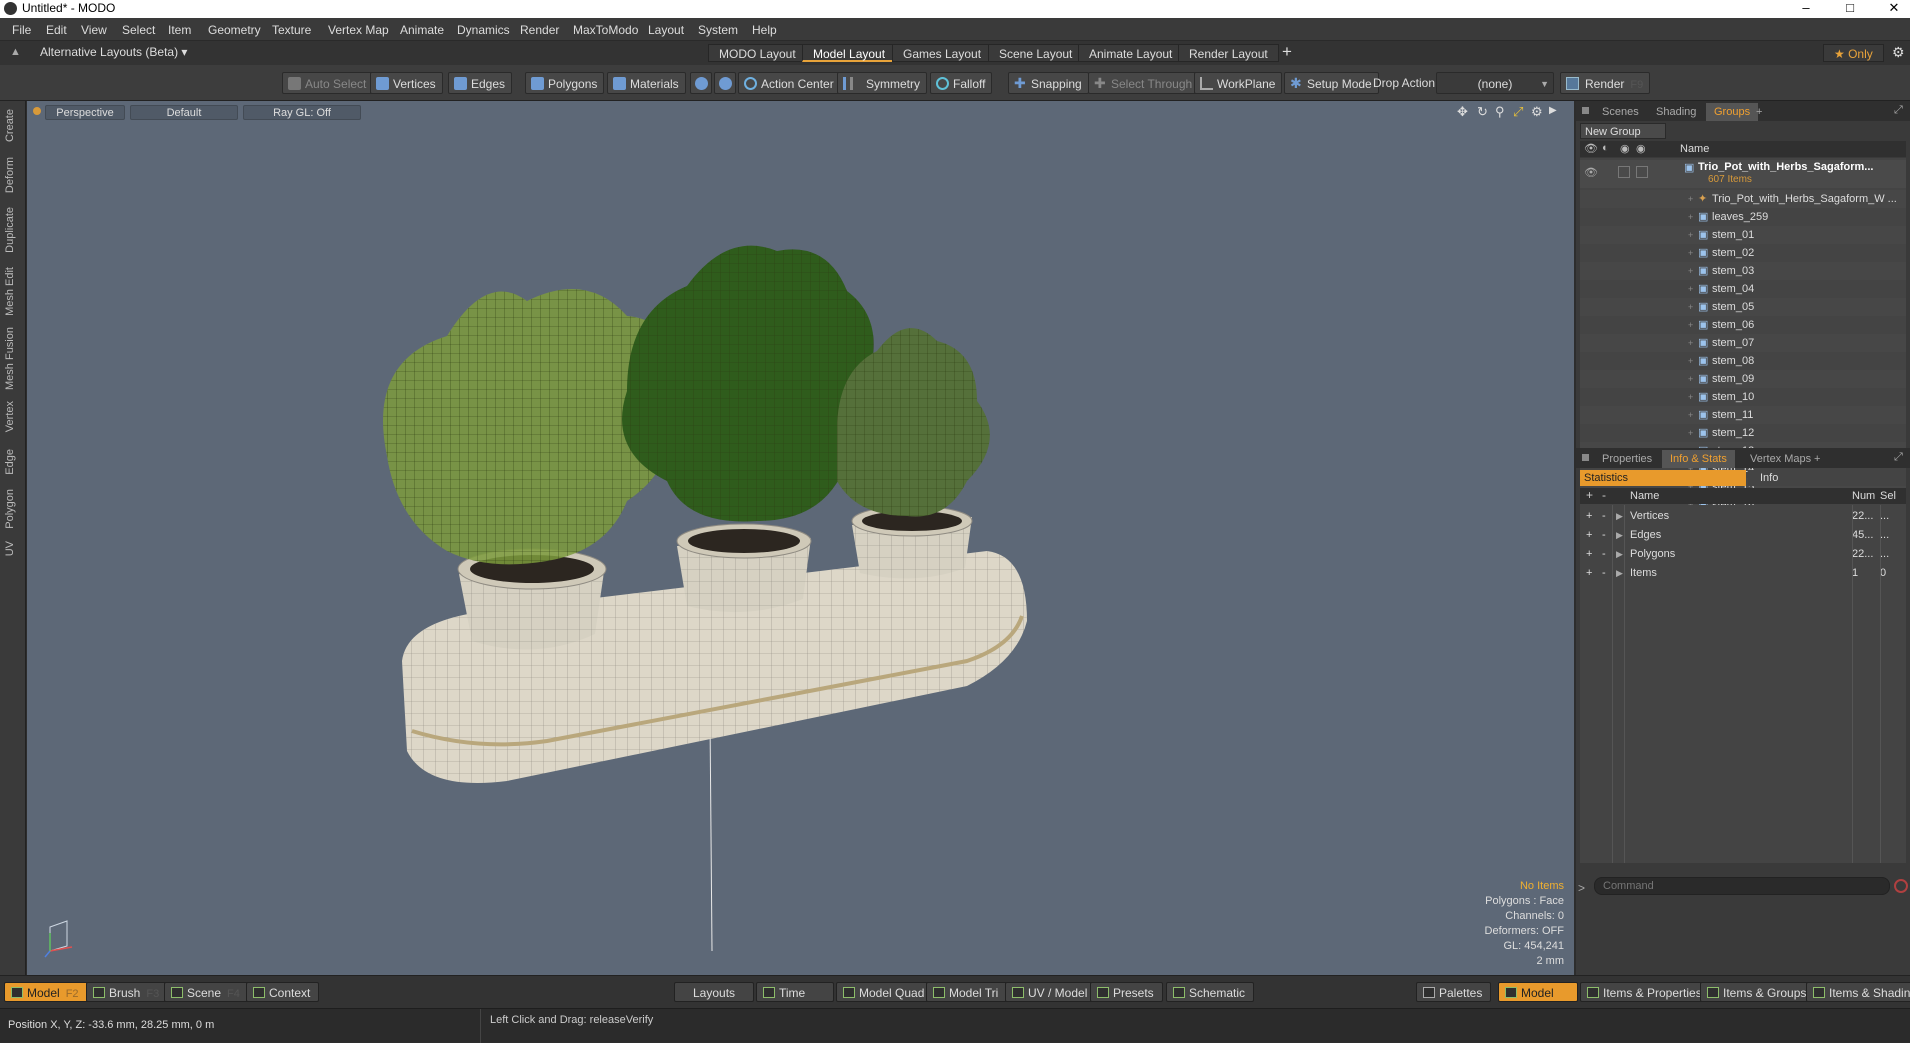  I want to click on select-mode-b-button, so click(725, 83).